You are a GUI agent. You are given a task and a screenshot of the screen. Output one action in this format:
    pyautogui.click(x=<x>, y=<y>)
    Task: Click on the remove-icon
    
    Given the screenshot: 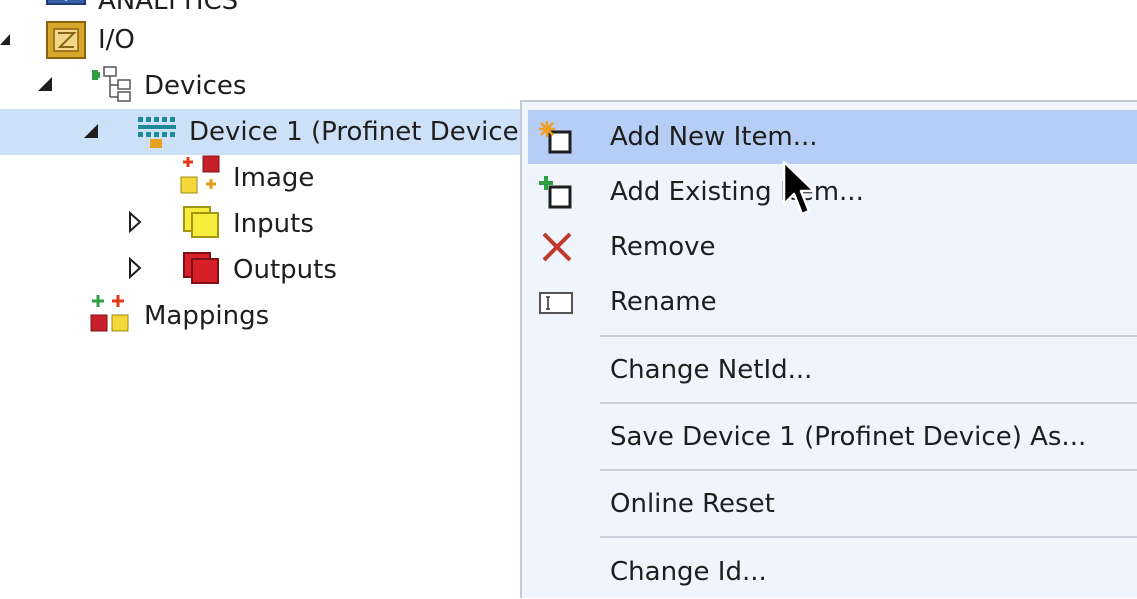 What is the action you would take?
    pyautogui.click(x=556, y=248)
    